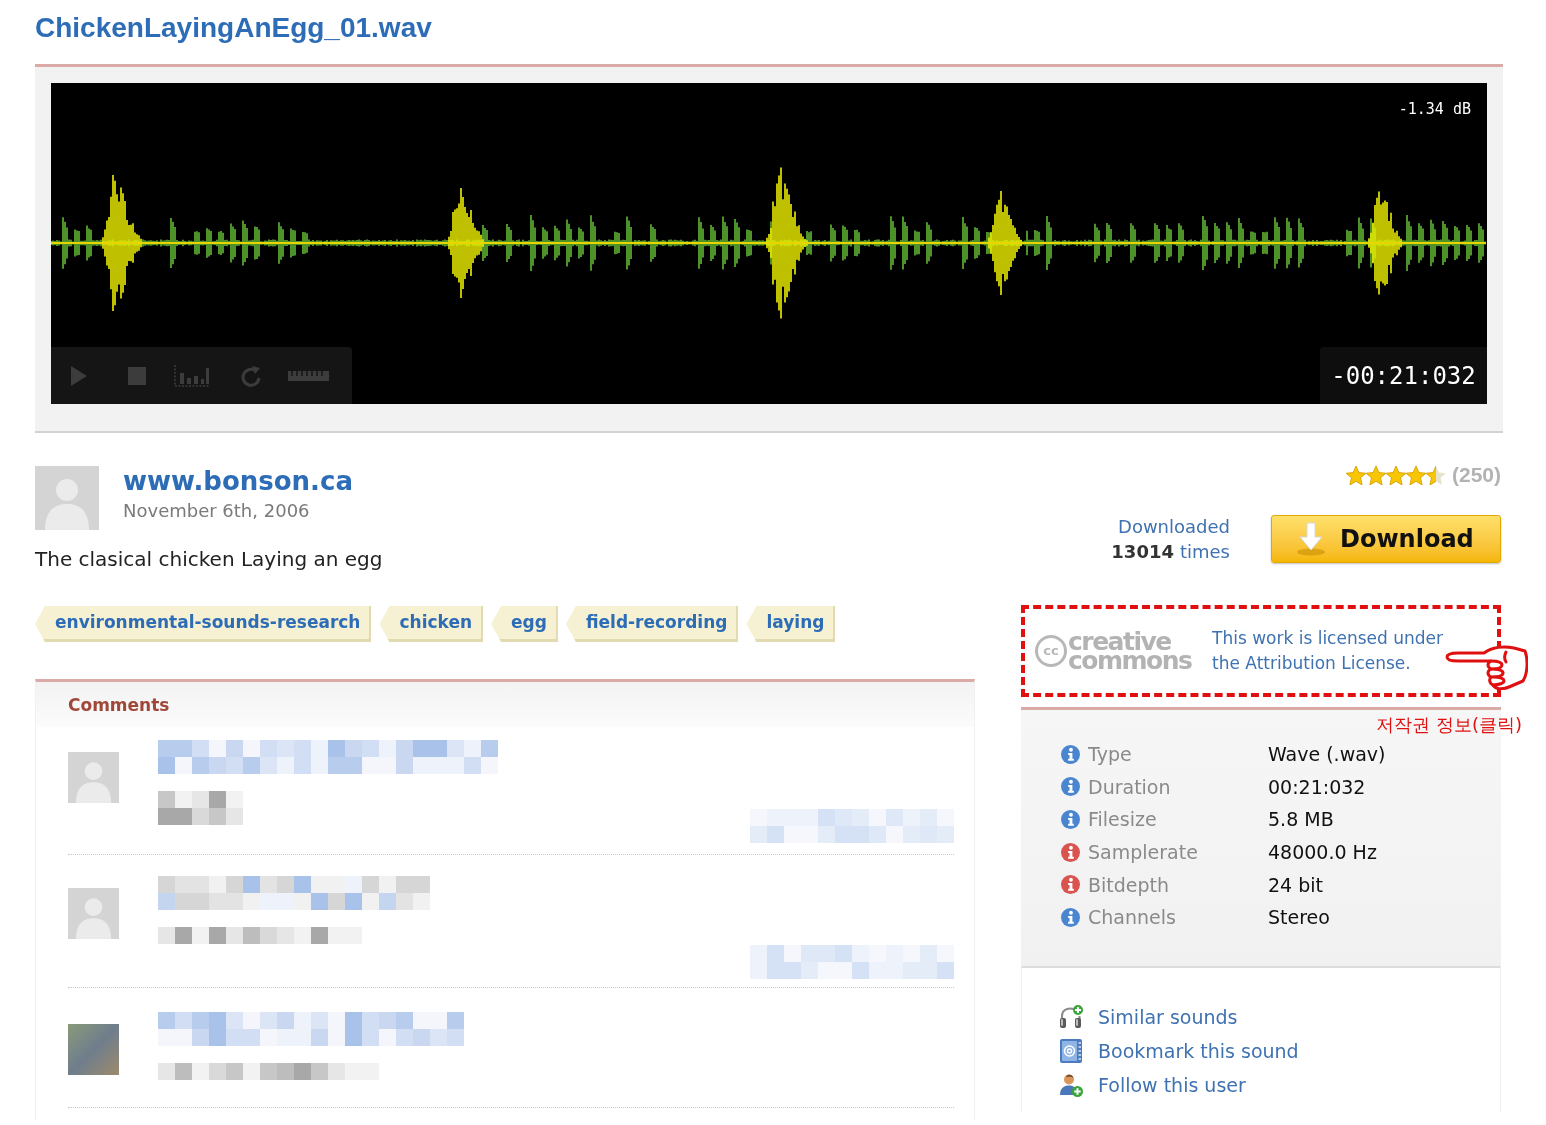  I want to click on tag-link: laying, so click(791, 624).